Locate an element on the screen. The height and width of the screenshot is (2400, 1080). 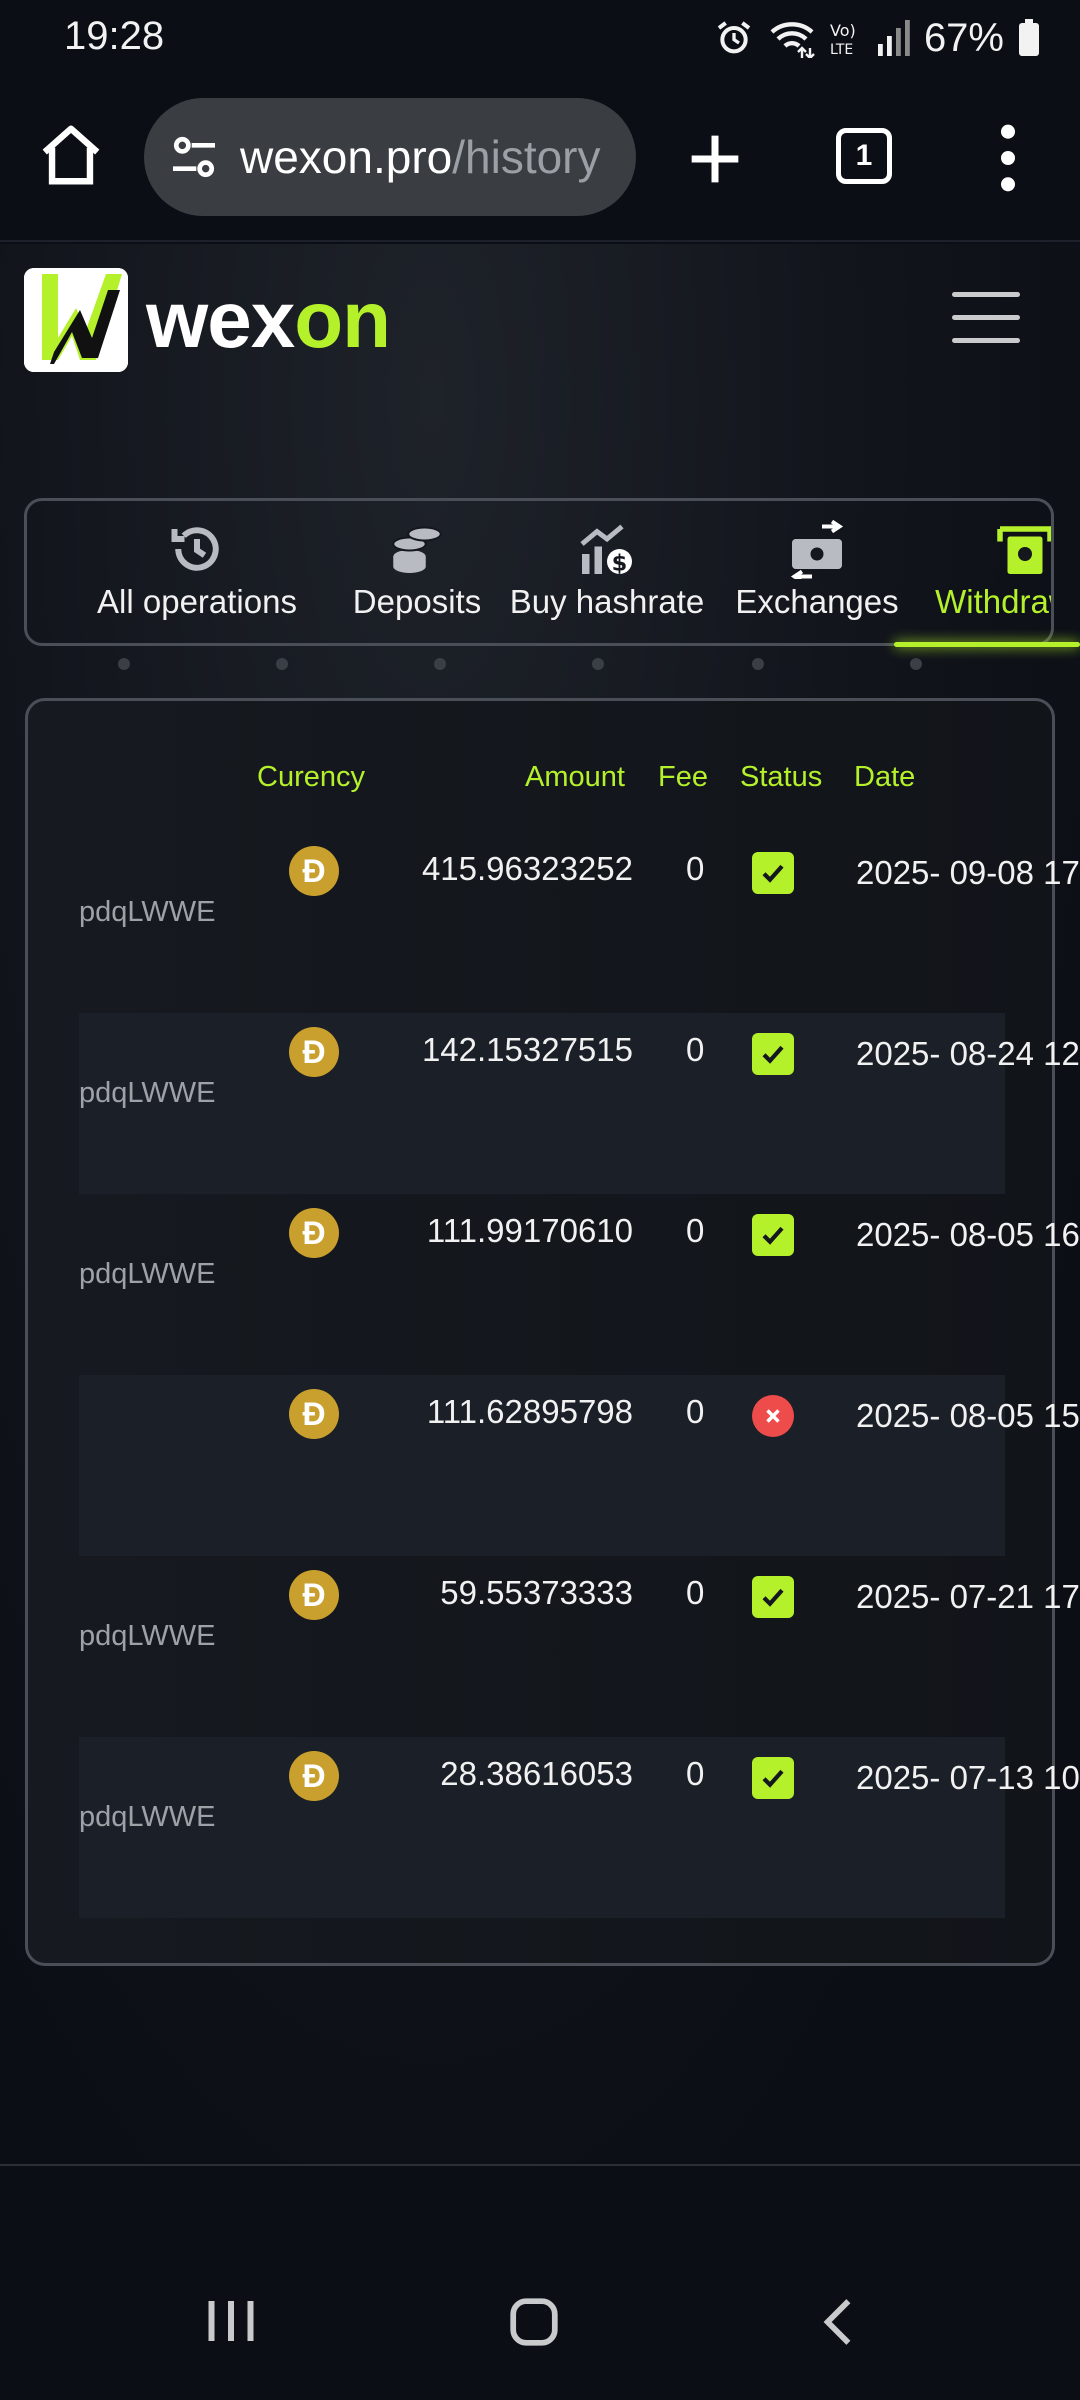
table-header: Curency Amount Fee Status Date is located at coordinates (540, 786).